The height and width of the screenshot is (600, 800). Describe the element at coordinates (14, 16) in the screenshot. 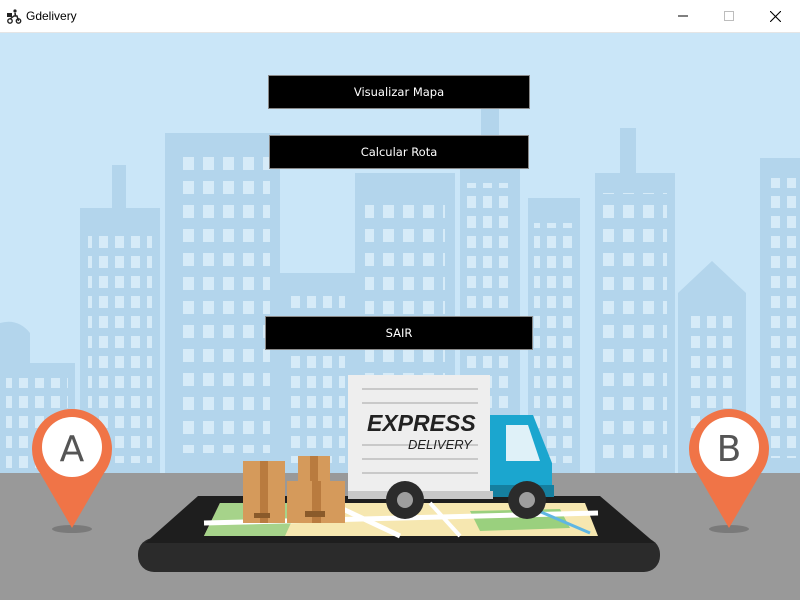

I see `delivery-scooter-icon` at that location.